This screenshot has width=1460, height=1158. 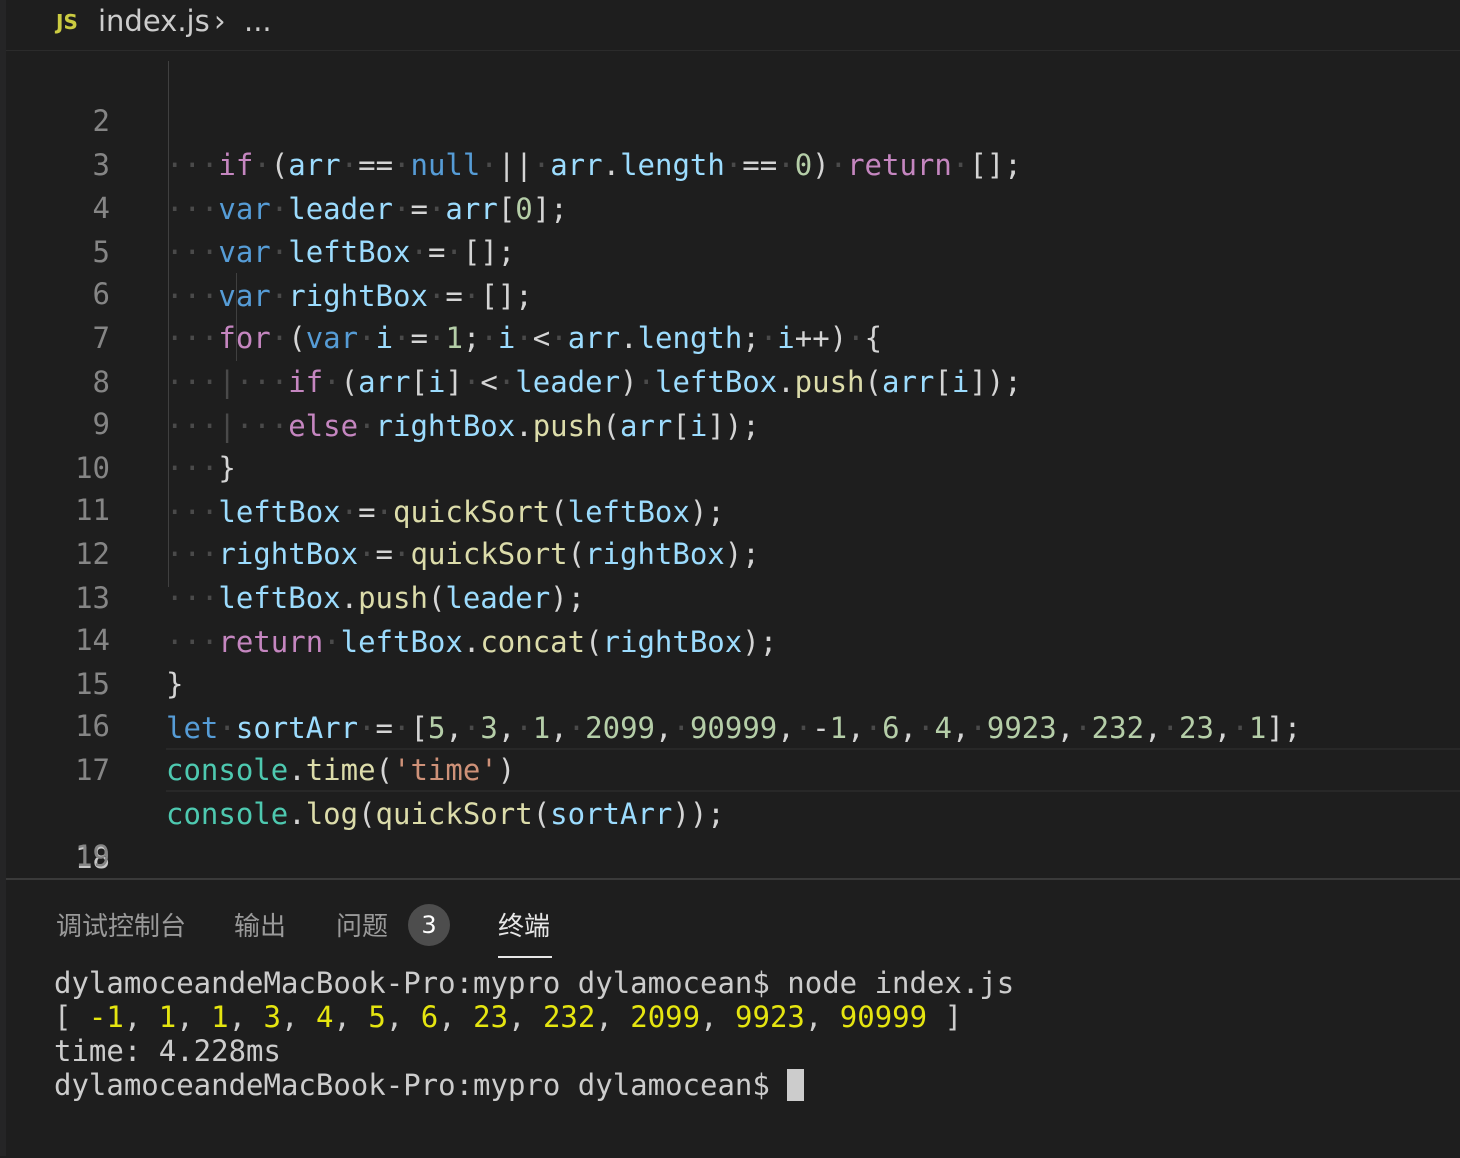 I want to click on terminal-cursor, so click(x=796, y=1085).